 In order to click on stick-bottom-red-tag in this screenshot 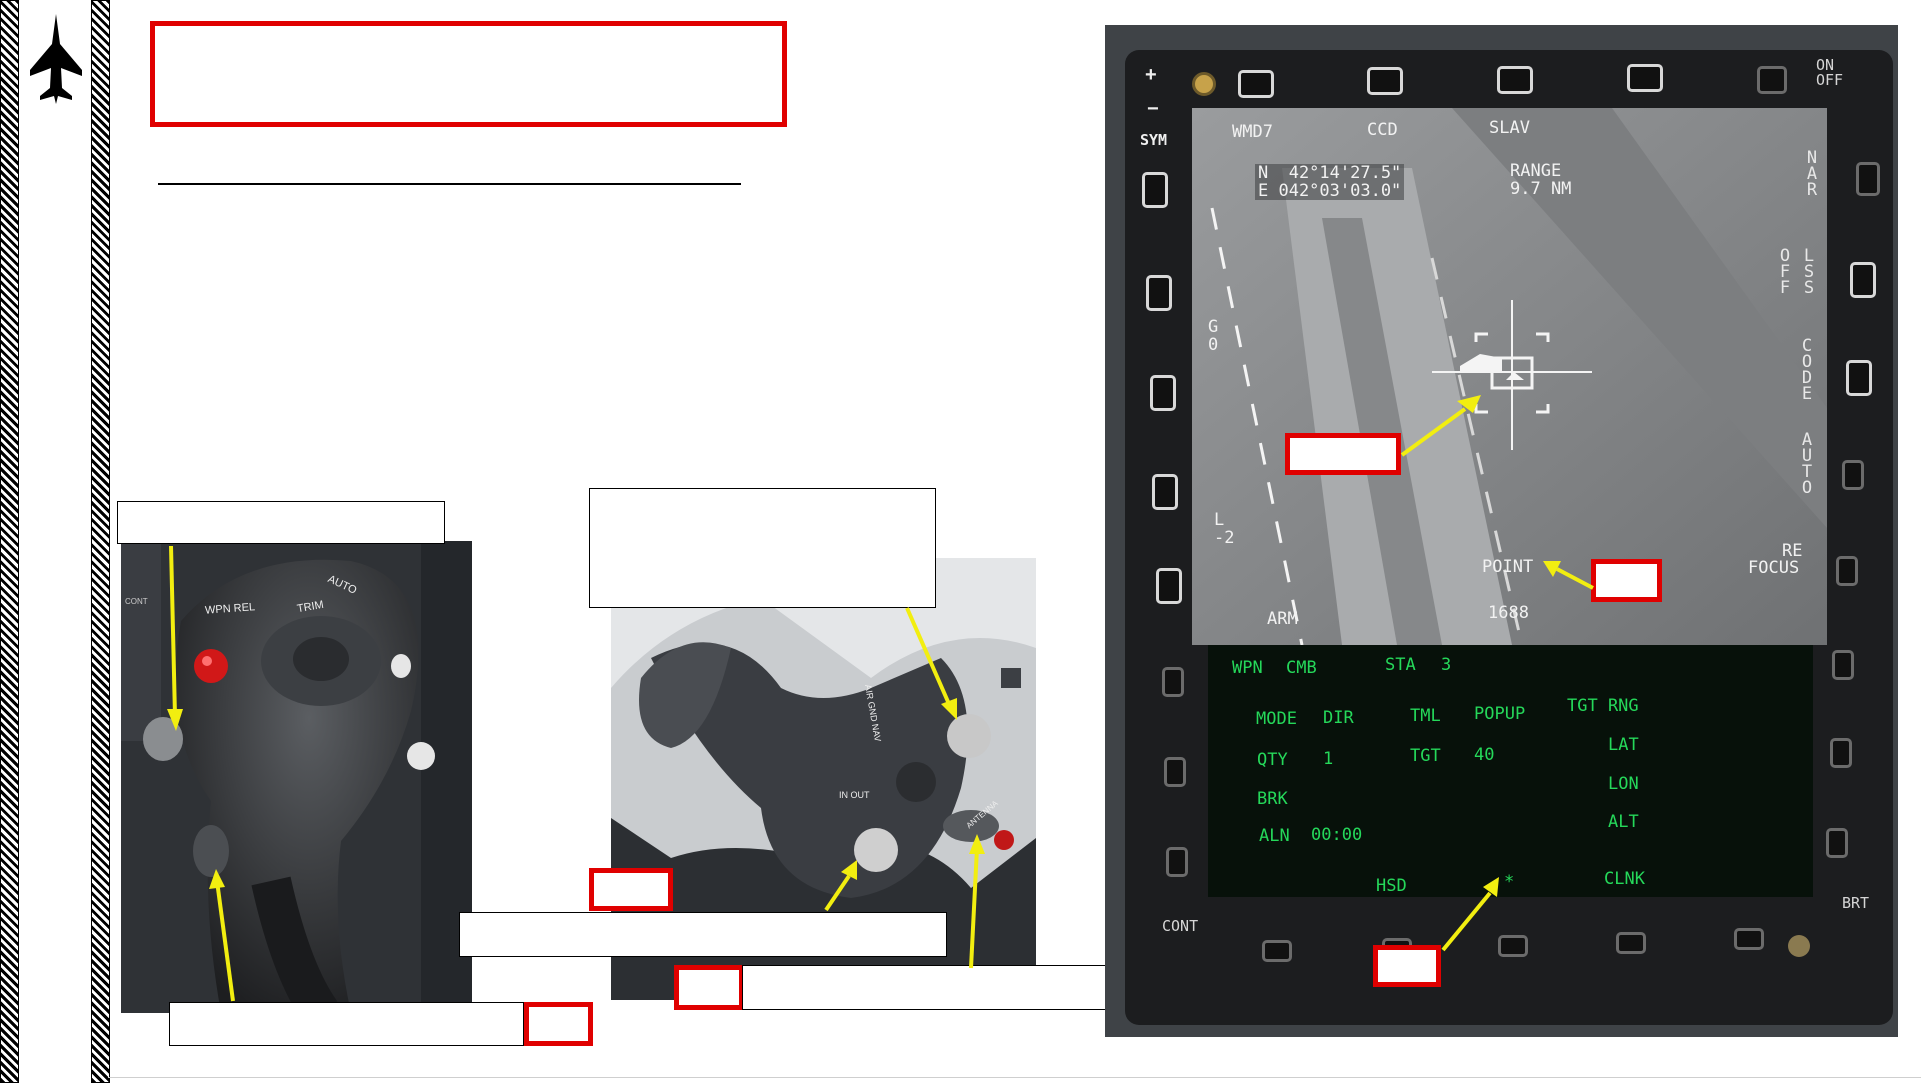, I will do `click(558, 1024)`.